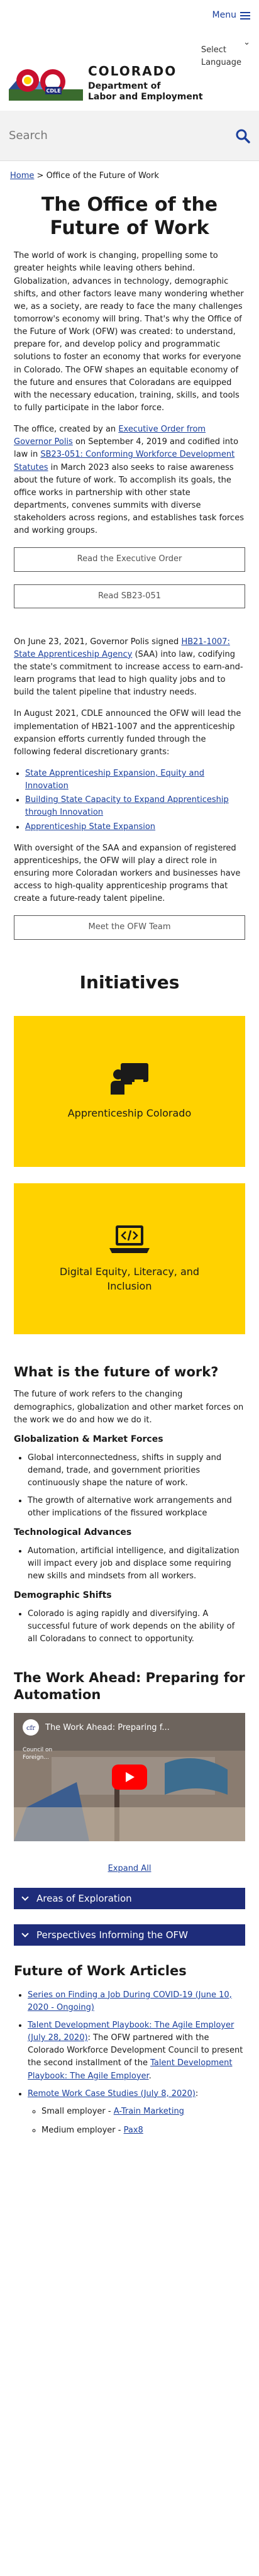 This screenshot has height=2576, width=259. I want to click on read-sb23-051-button: Read SB23-051, so click(129, 596).